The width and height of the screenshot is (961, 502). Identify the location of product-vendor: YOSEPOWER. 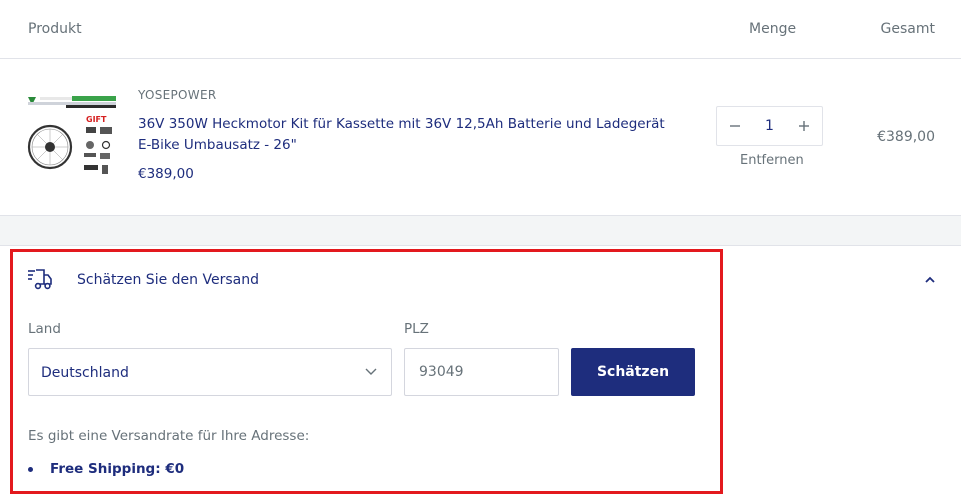
(177, 95).